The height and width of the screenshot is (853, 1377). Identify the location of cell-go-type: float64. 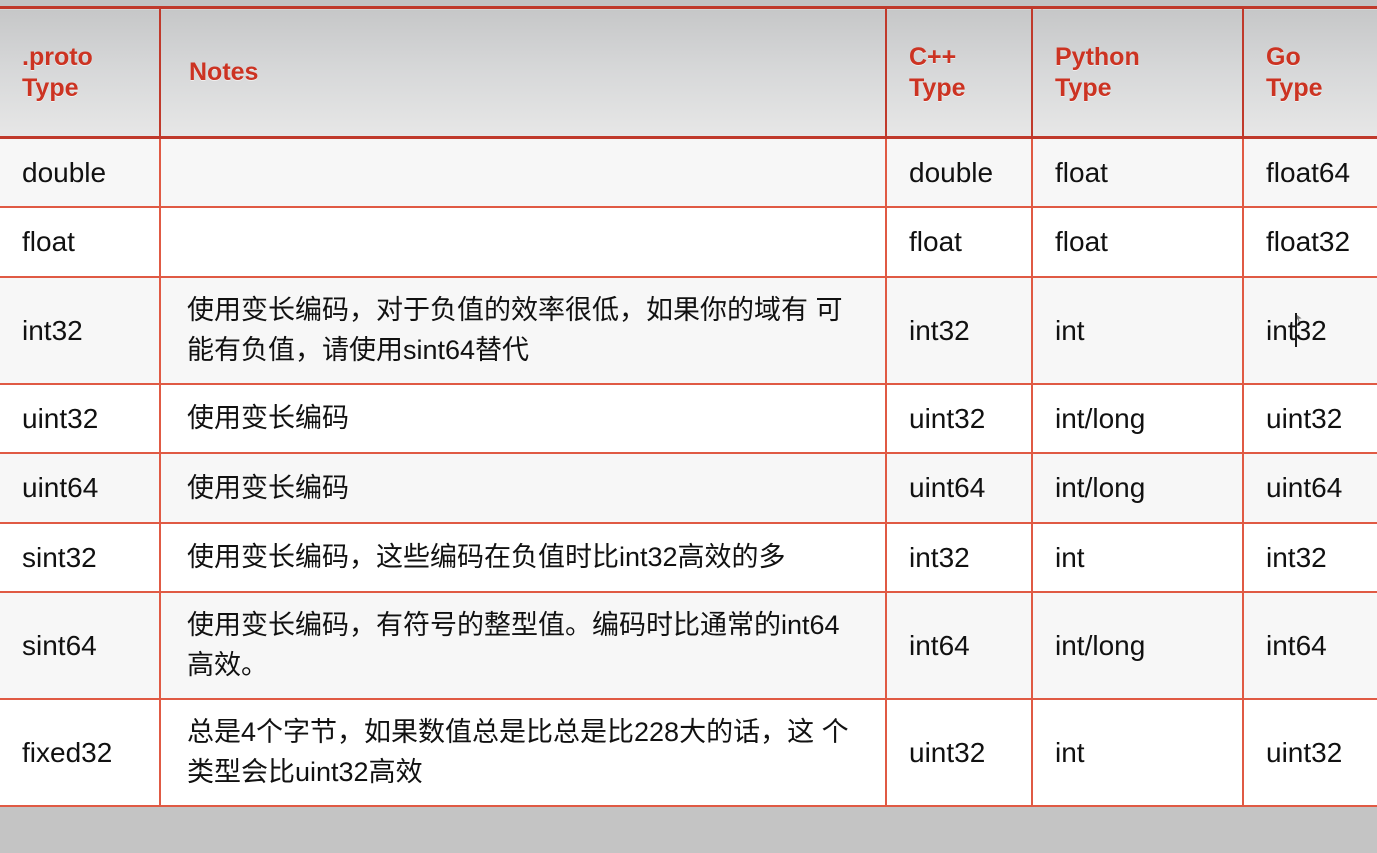
(1310, 173).